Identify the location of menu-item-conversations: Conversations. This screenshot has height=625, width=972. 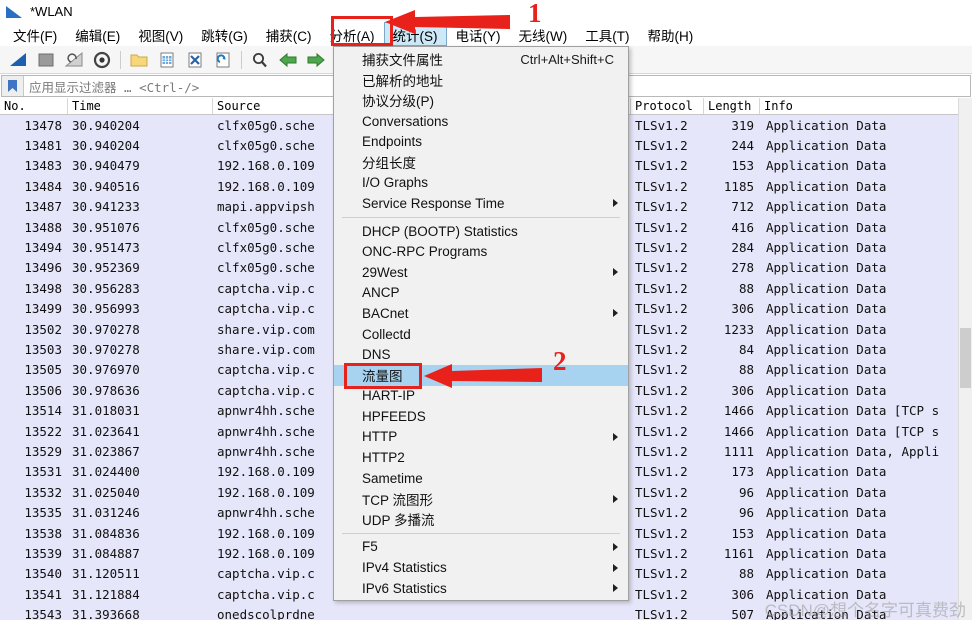
(481, 121).